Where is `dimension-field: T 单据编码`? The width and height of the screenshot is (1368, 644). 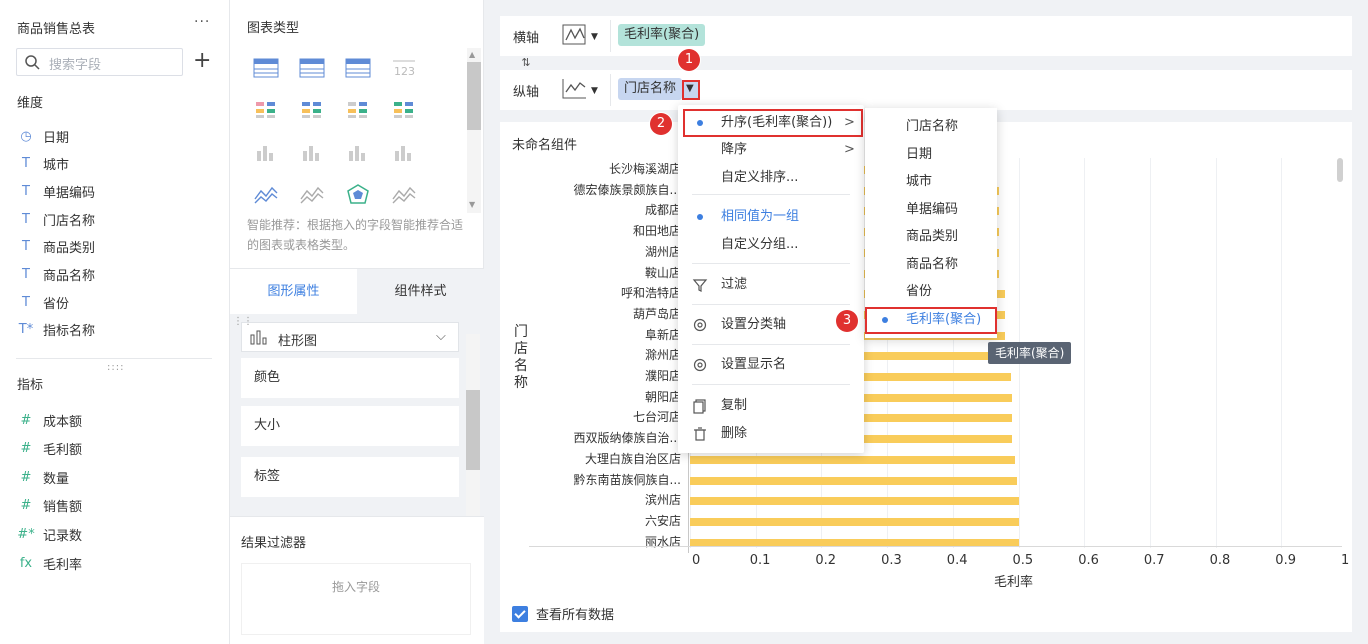
dimension-field: T 单据编码 is located at coordinates (56, 191).